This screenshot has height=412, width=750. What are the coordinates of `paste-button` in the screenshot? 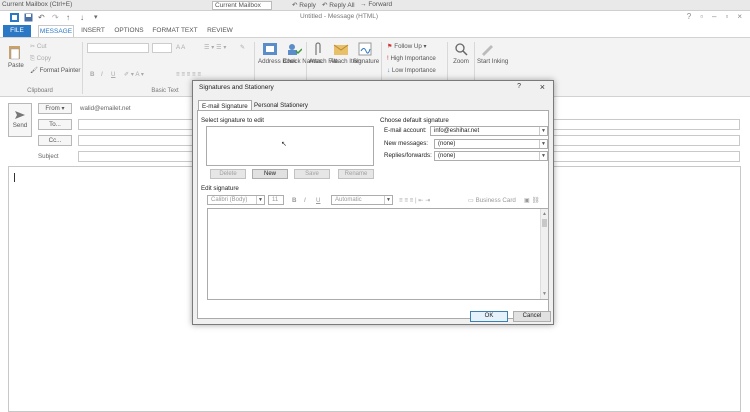 It's located at (15, 52).